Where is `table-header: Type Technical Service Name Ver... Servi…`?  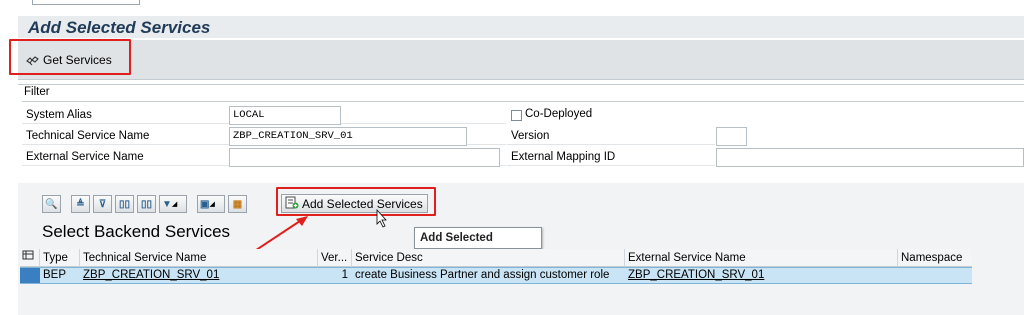 table-header: Type Technical Service Name Ver... Servi… is located at coordinates (496, 258).